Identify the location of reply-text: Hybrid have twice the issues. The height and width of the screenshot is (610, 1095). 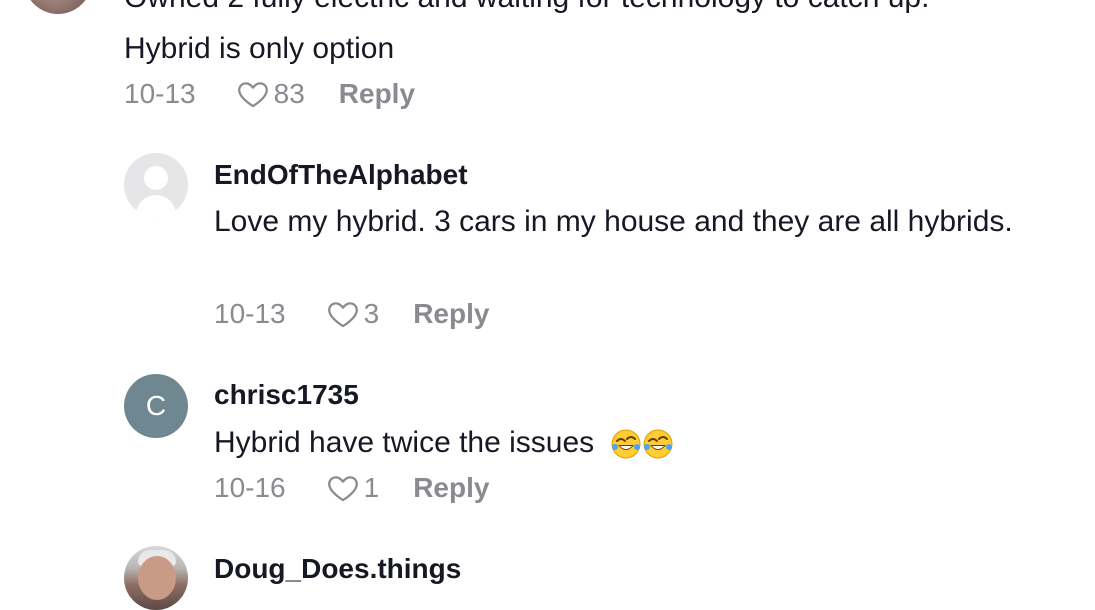
(614, 443).